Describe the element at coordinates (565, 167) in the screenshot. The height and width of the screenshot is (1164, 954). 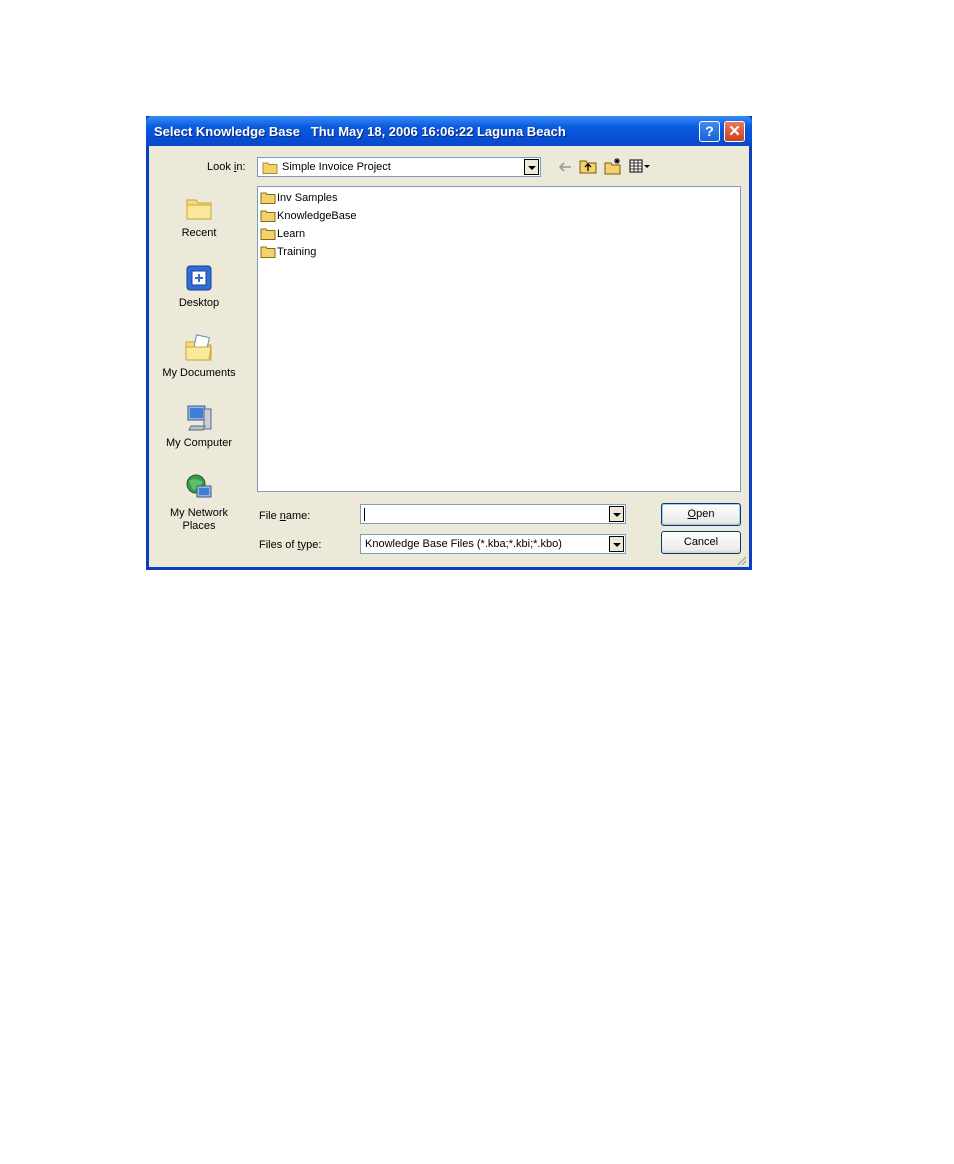
I see `back-arrow-icon` at that location.